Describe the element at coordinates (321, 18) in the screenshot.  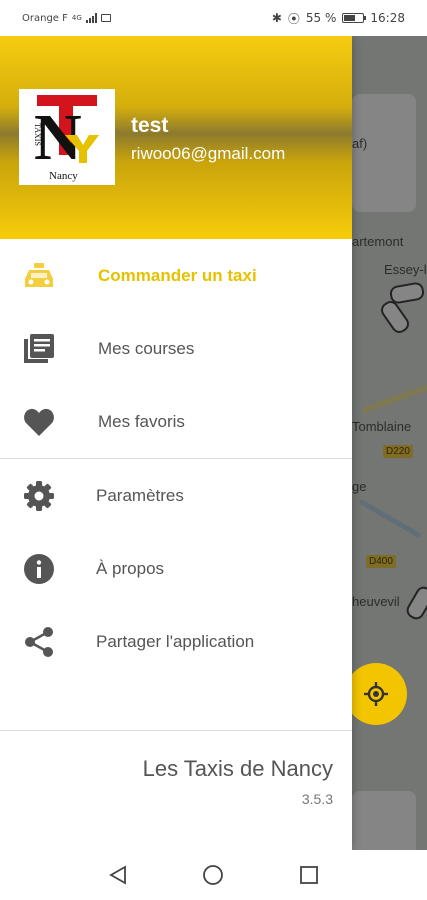
I see `battery-percent: 55 %` at that location.